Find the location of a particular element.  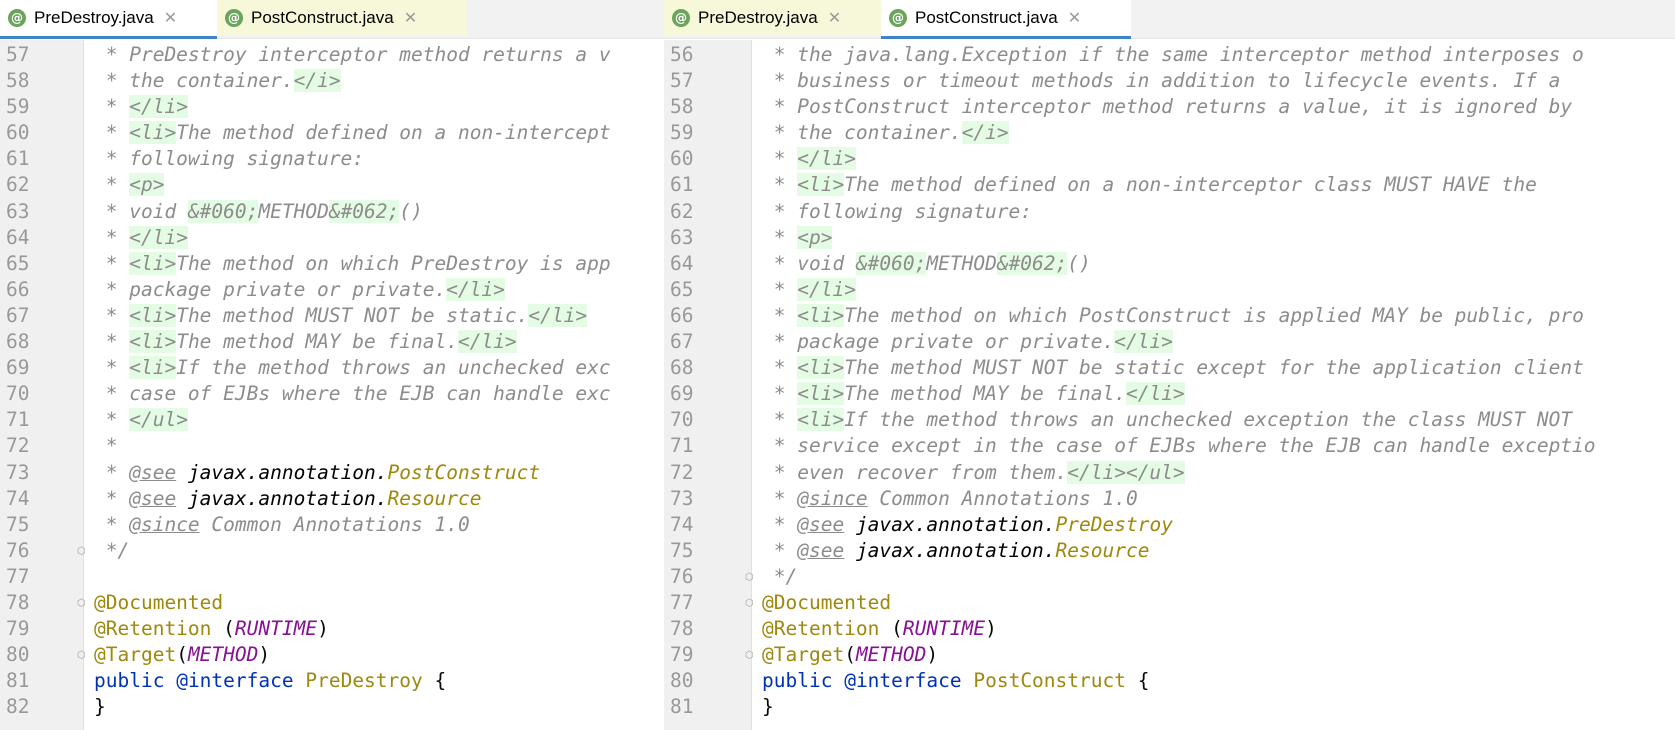

token-tag: <li> is located at coordinates (153, 315).